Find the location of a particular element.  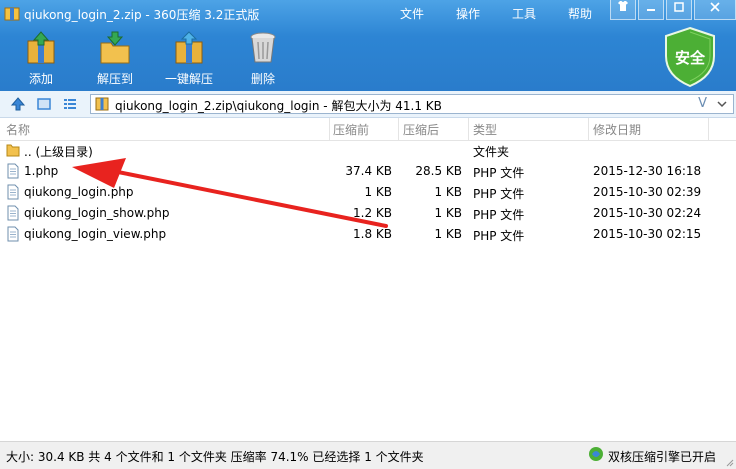

file-size-before: 1.8 KB is located at coordinates (372, 234).